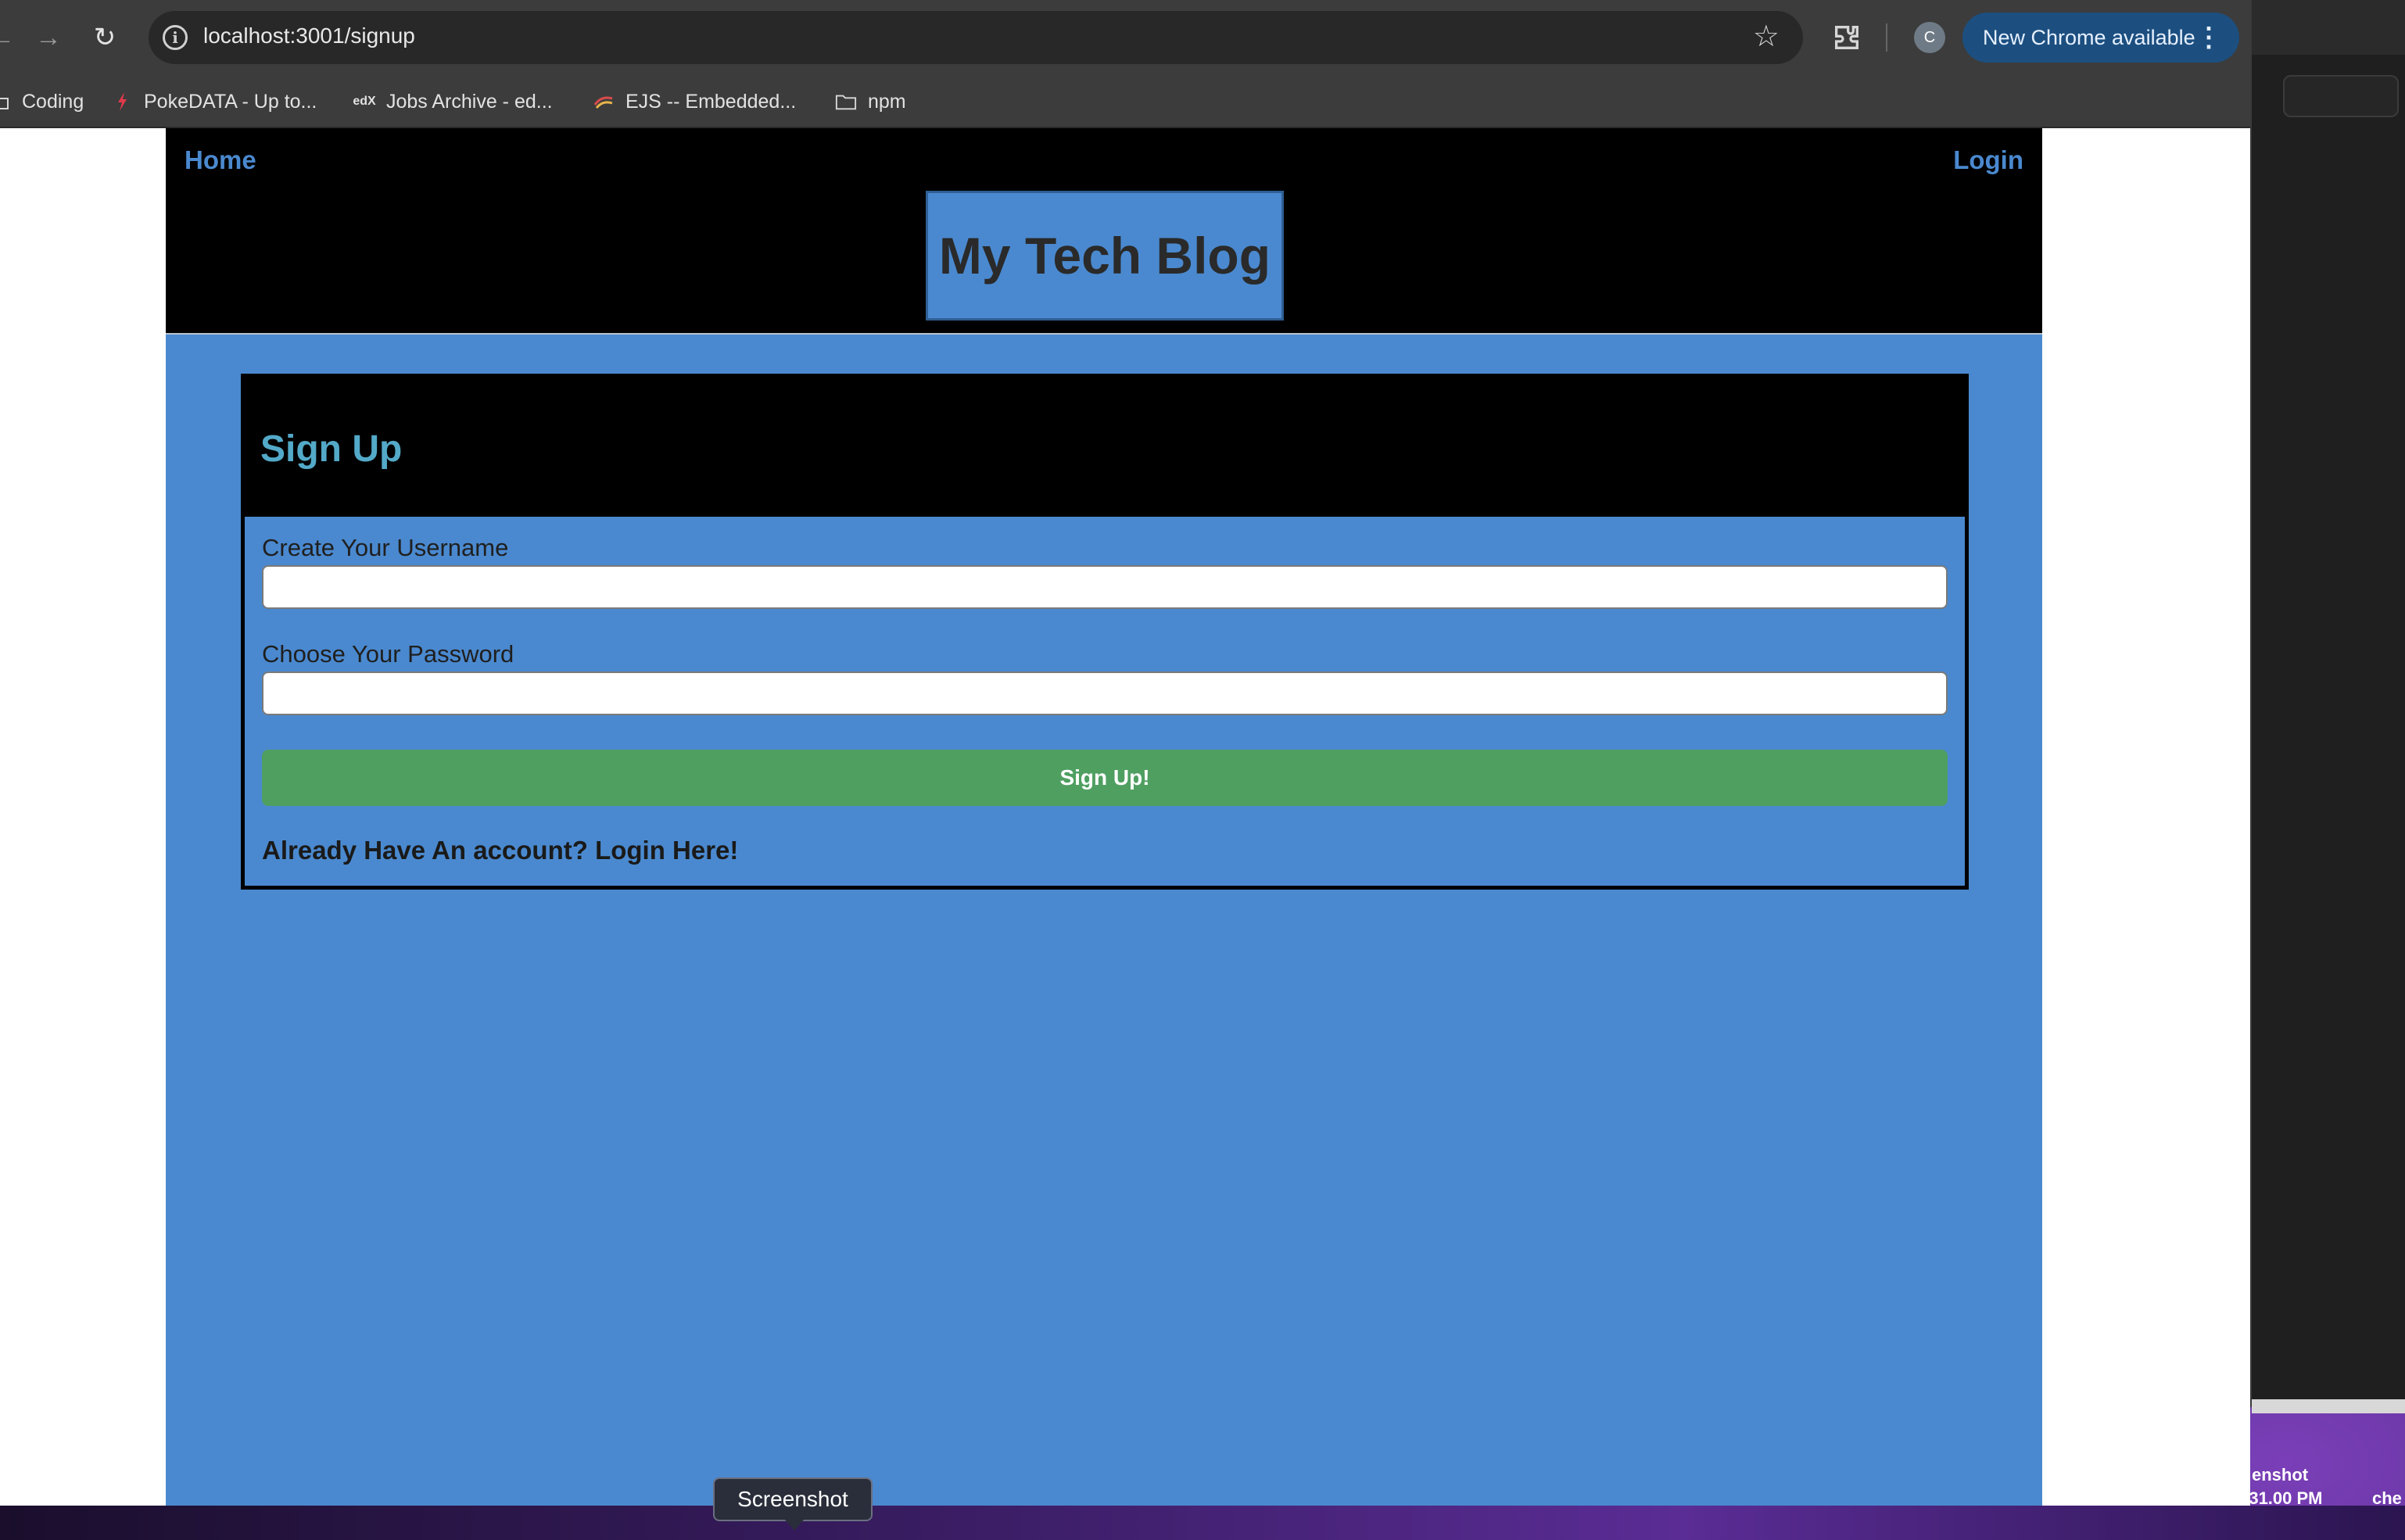 This screenshot has width=2405, height=1540. I want to click on dock, so click(1202, 1523).